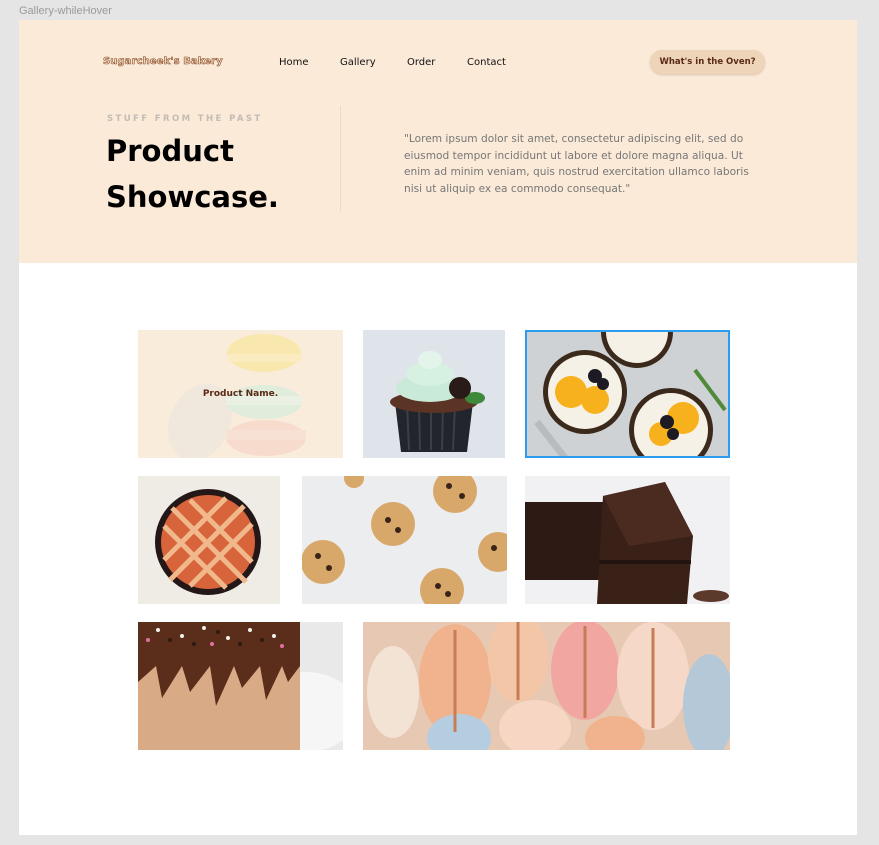 The width and height of the screenshot is (879, 845). Describe the element at coordinates (216, 174) in the screenshot. I see `page-title: Product Showcase.` at that location.